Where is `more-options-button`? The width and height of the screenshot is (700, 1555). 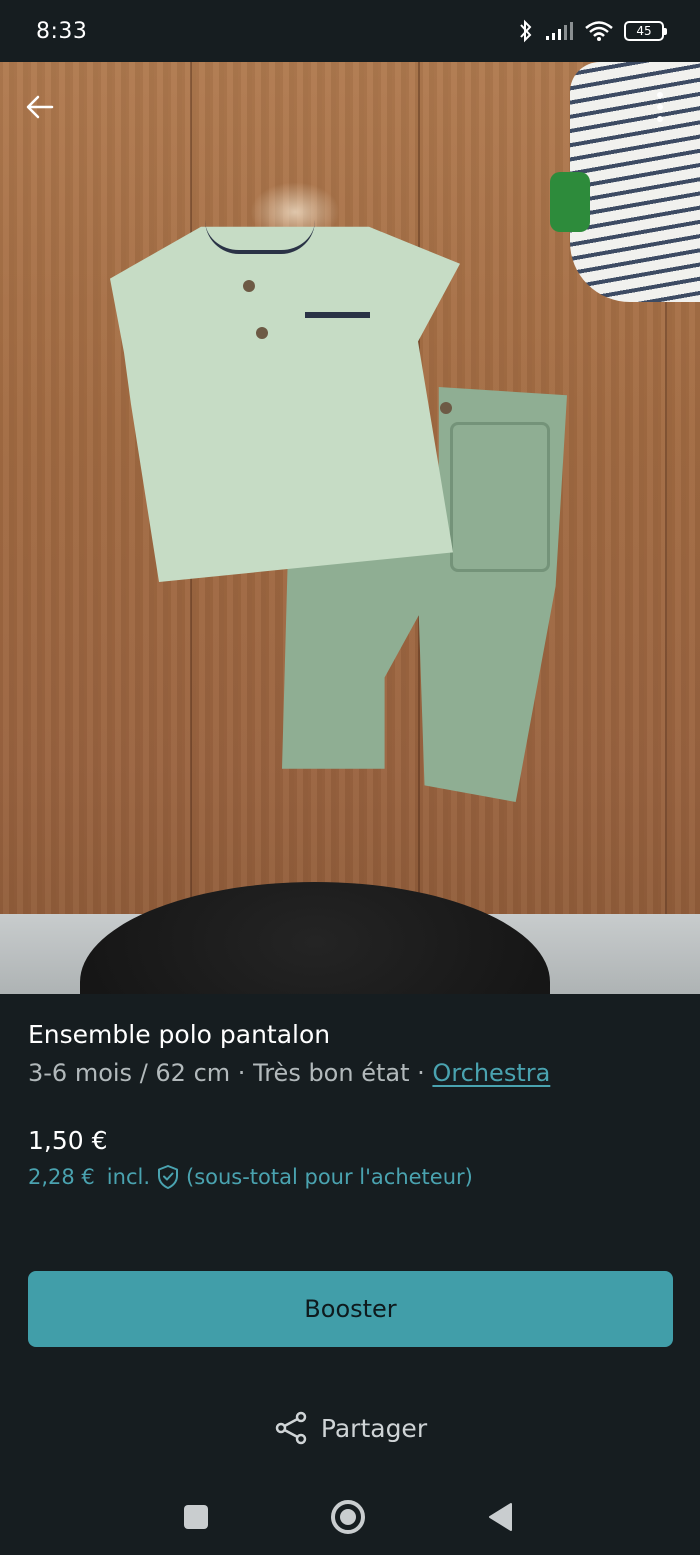
more-options-button is located at coordinates (660, 107).